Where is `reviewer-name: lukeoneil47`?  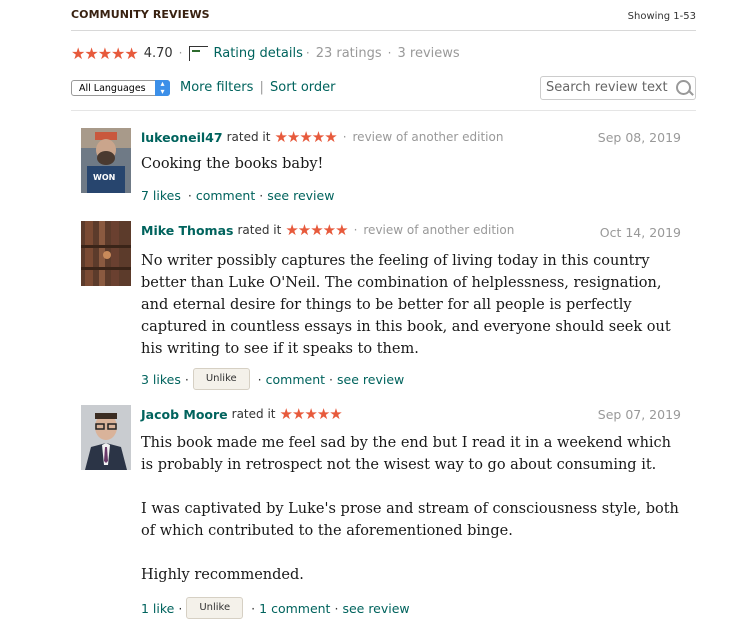 reviewer-name: lukeoneil47 is located at coordinates (182, 137).